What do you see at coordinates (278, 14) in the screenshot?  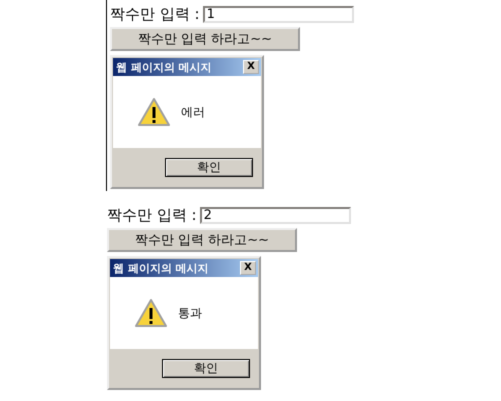 I see `input-field: 1` at bounding box center [278, 14].